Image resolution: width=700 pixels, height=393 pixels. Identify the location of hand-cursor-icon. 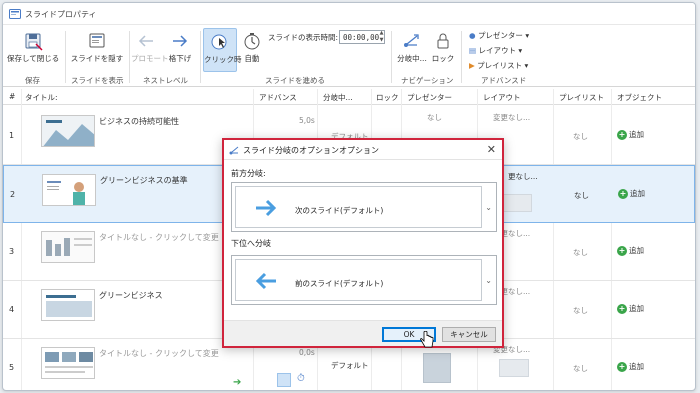
(427, 339).